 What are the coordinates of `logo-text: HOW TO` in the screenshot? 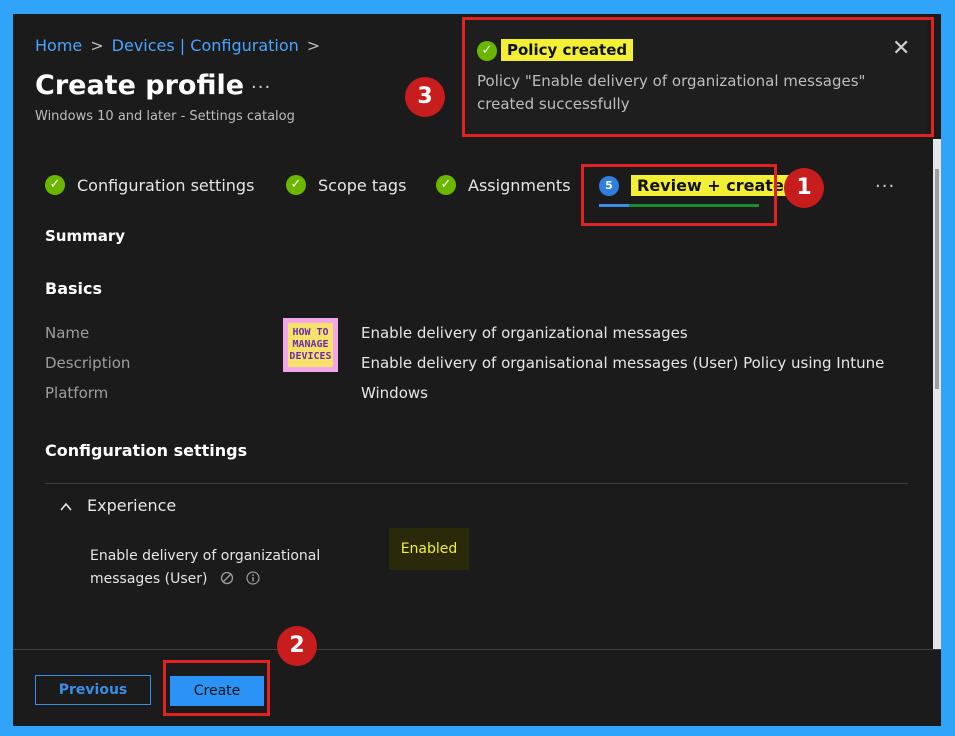 It's located at (310, 332).